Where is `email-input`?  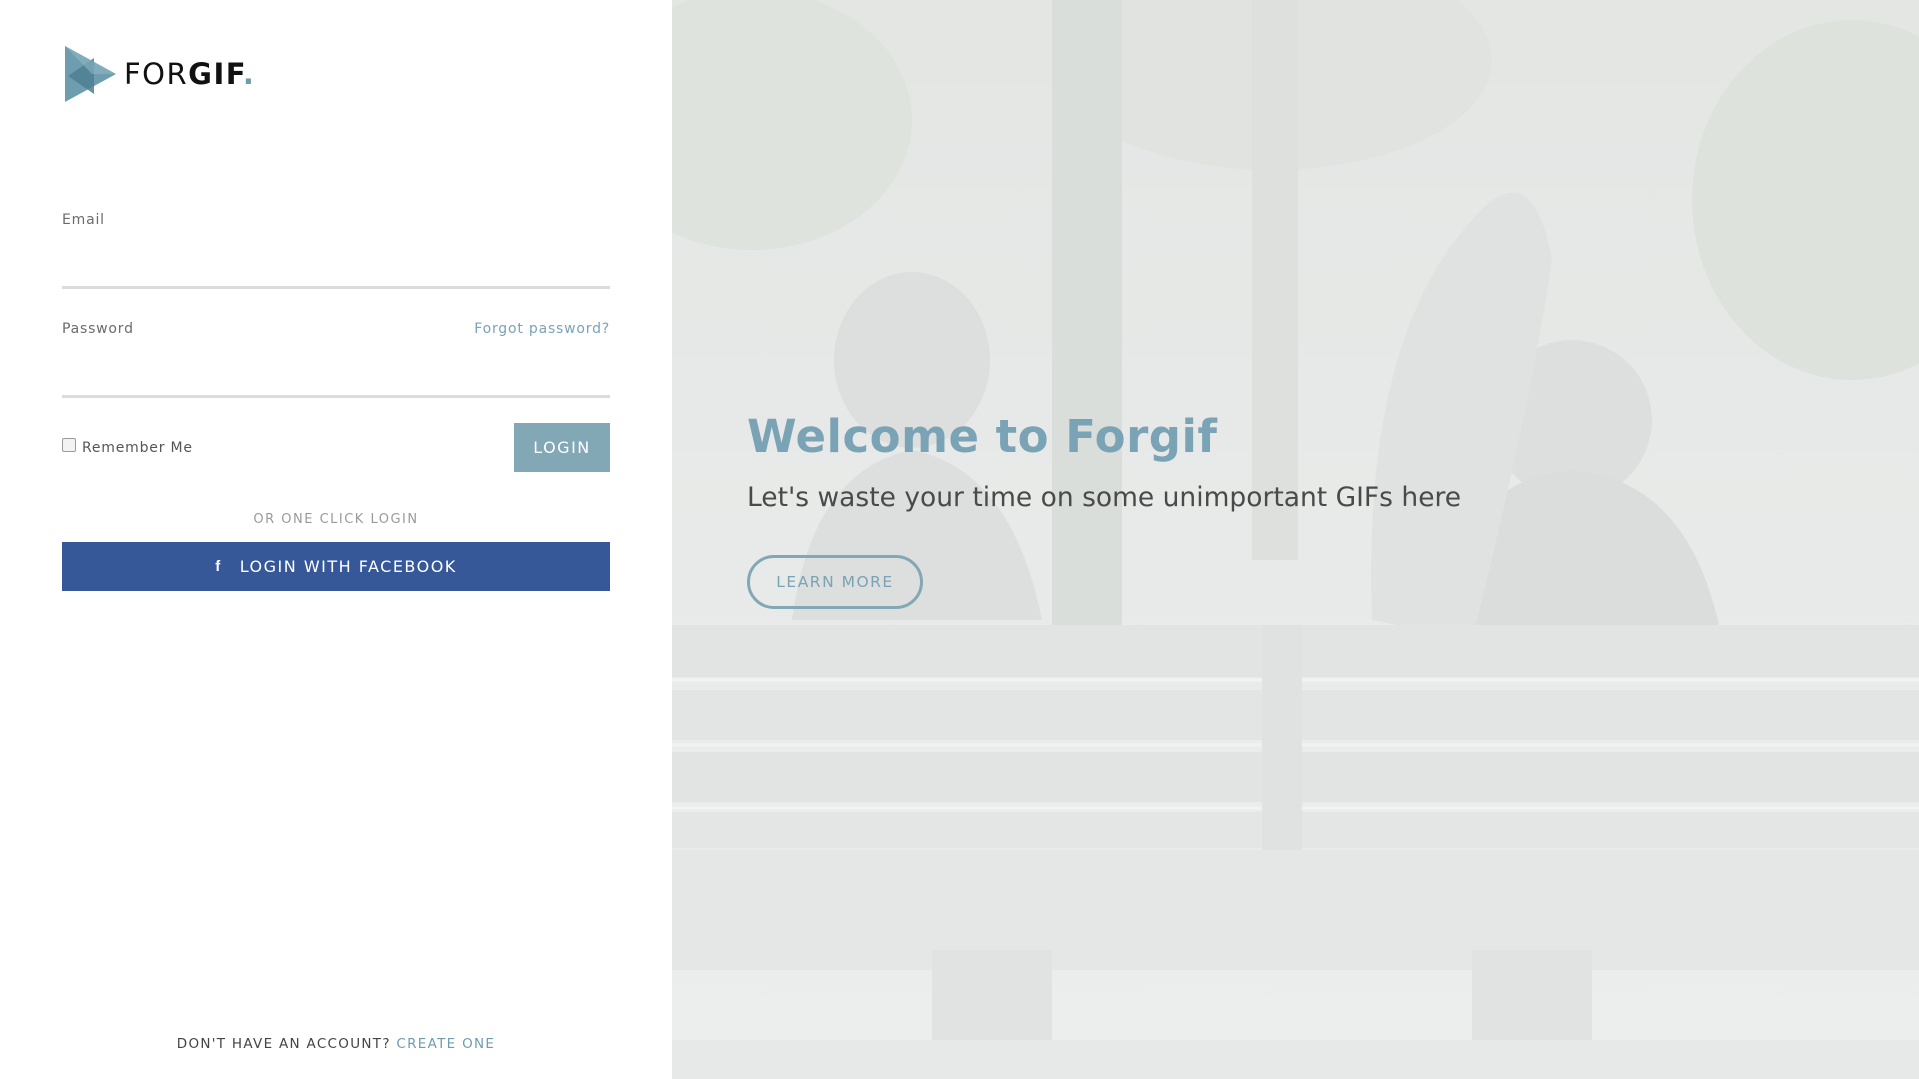 email-input is located at coordinates (336, 264).